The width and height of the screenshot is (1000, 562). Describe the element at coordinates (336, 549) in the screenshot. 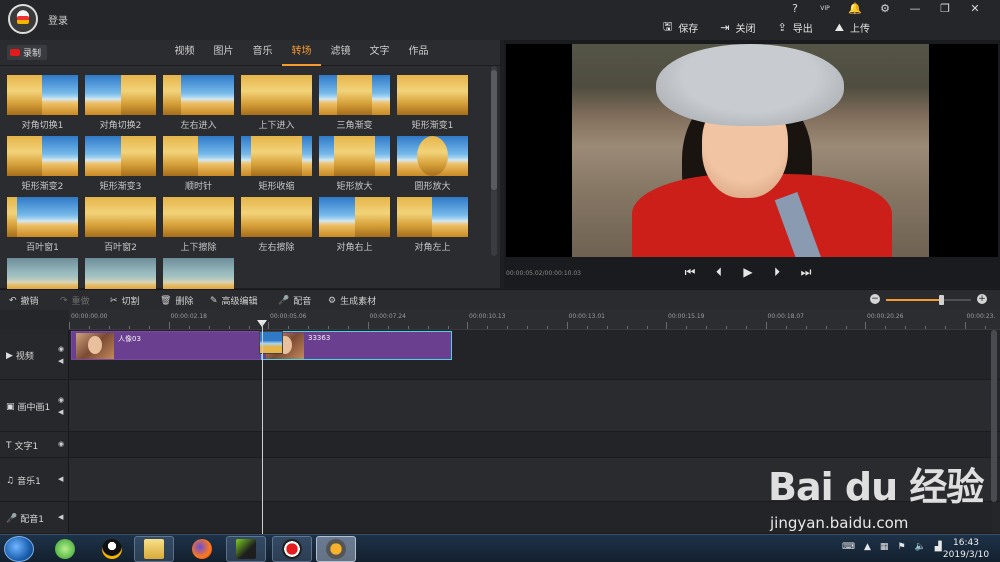

I see `taskbar-app-video-editor` at that location.